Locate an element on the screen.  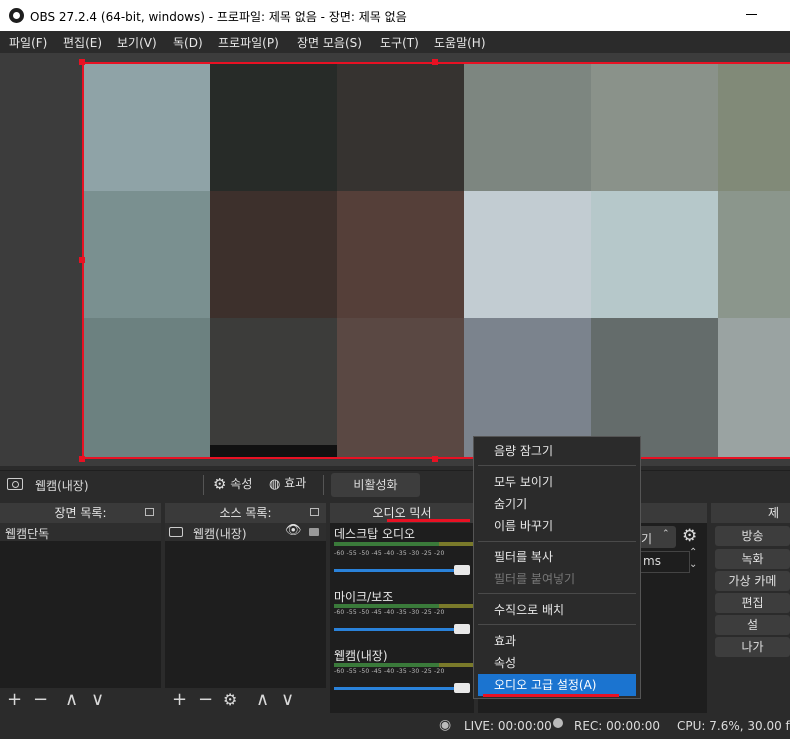
filter-icon: ◍ is located at coordinates (275, 484).